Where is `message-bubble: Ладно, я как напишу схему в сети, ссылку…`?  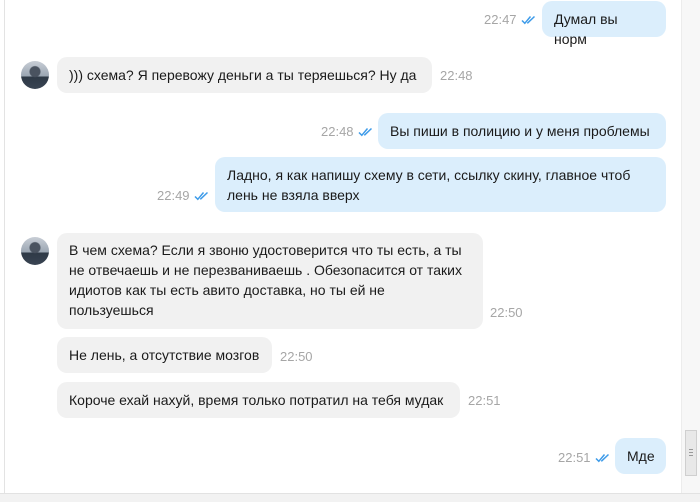 message-bubble: Ладно, я как напишу схему в сети, ссылку… is located at coordinates (440, 184).